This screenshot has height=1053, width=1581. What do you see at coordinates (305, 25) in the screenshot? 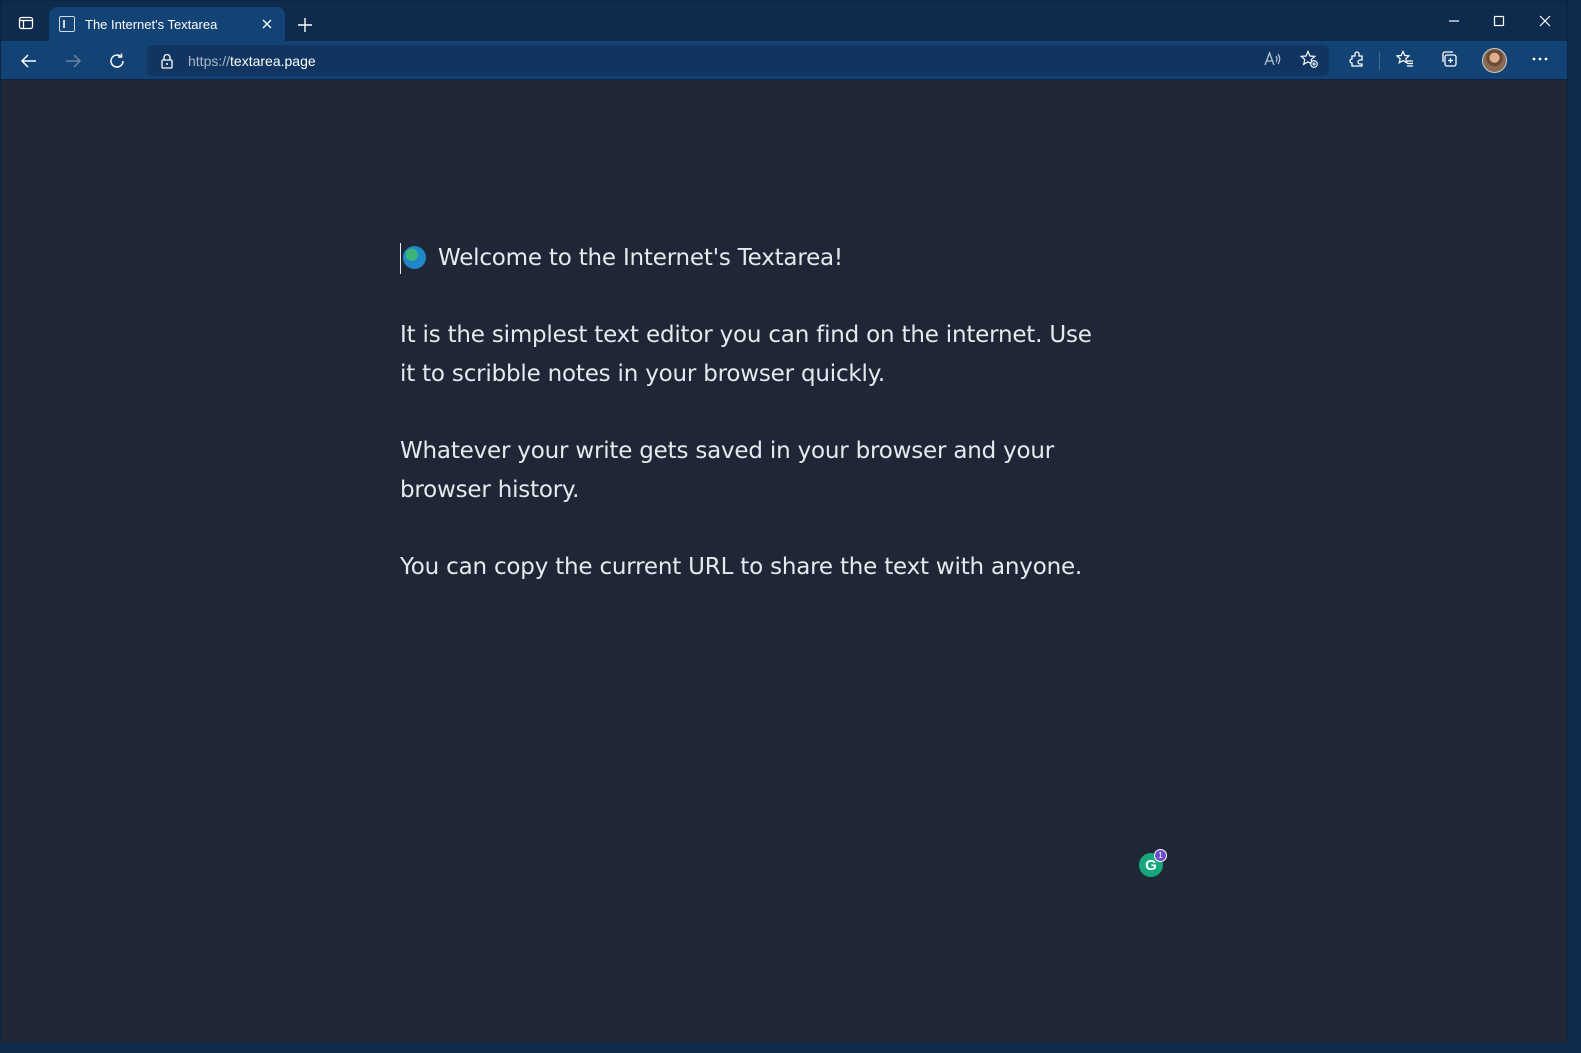
I see `plus-icon` at bounding box center [305, 25].